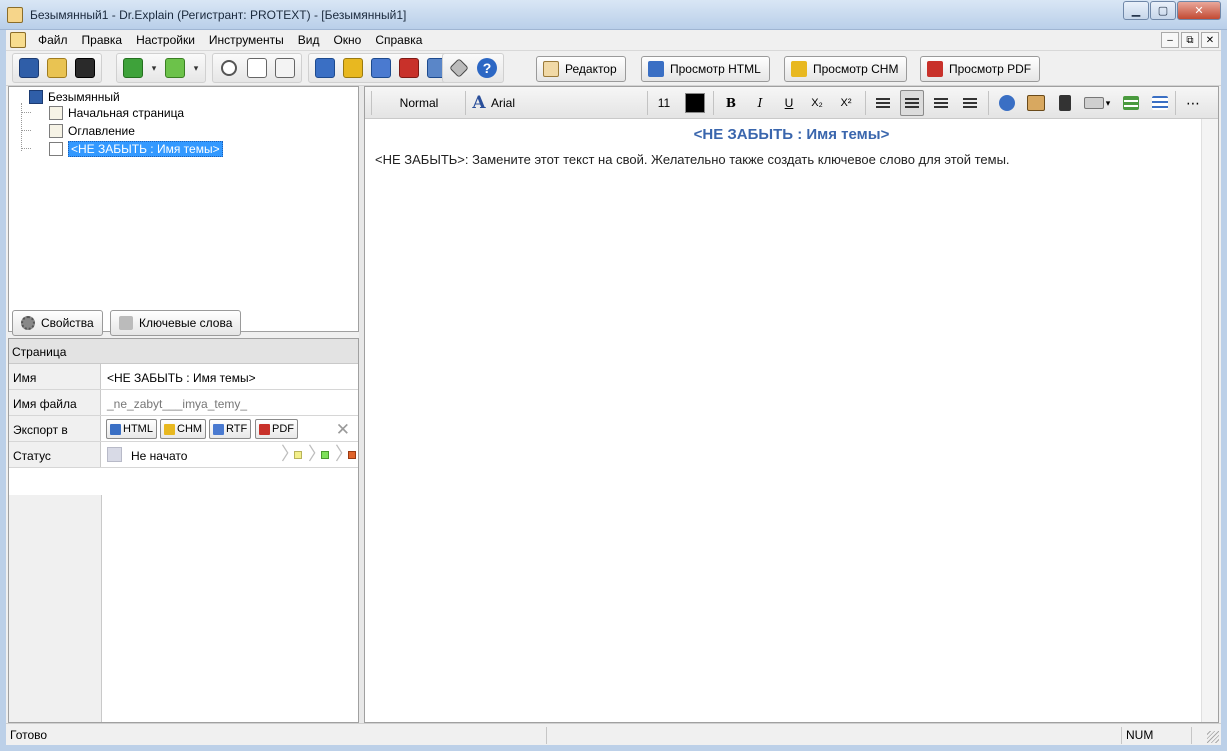 The height and width of the screenshot is (751, 1227). Describe the element at coordinates (183, 429) in the screenshot. I see `export-chm-toggle: CHM` at that location.